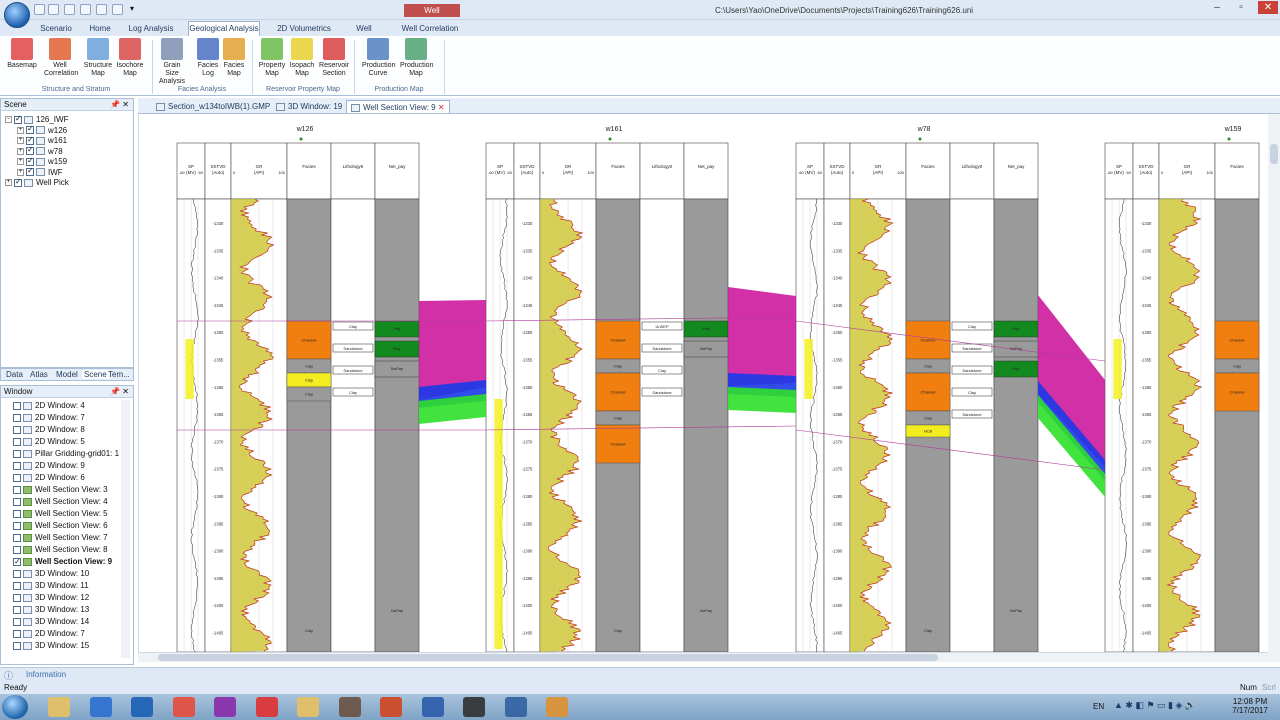 The height and width of the screenshot is (720, 1280). I want to click on print-icon, so click(117, 9).